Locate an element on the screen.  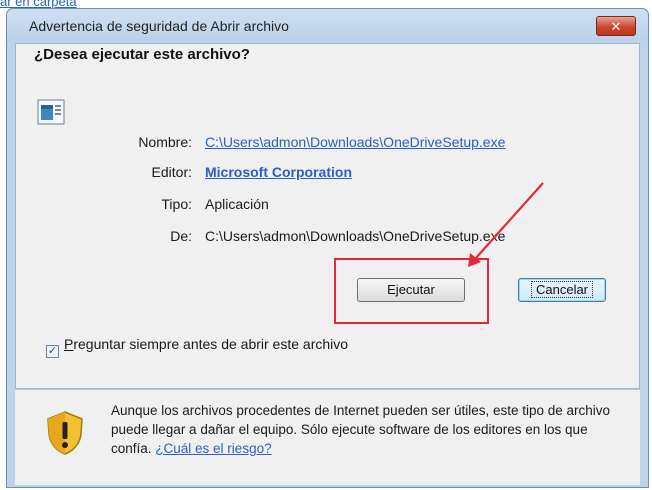
run-question: ¿Desea ejecutar este archivo? is located at coordinates (142, 54).